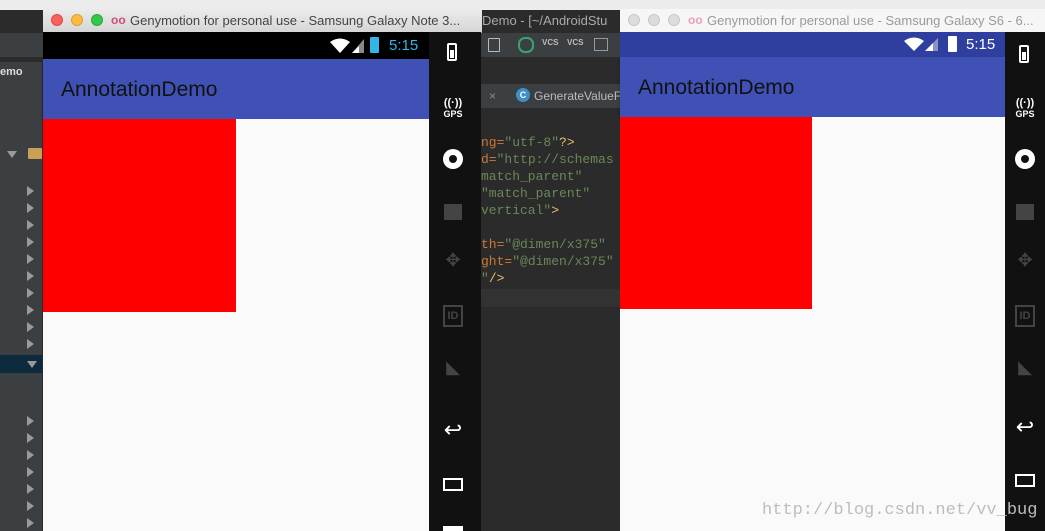  Describe the element at coordinates (455, 281) in the screenshot. I see `window1-genymotion-toolbar: ((·)) GPS ✥ ID ◣ ↩` at that location.